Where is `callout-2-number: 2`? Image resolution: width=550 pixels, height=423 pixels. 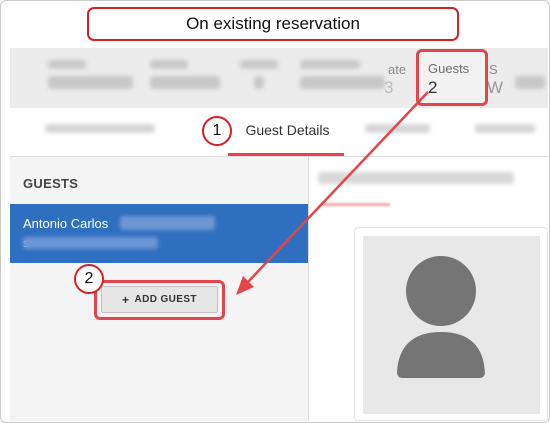
callout-2-number: 2 is located at coordinates (89, 278).